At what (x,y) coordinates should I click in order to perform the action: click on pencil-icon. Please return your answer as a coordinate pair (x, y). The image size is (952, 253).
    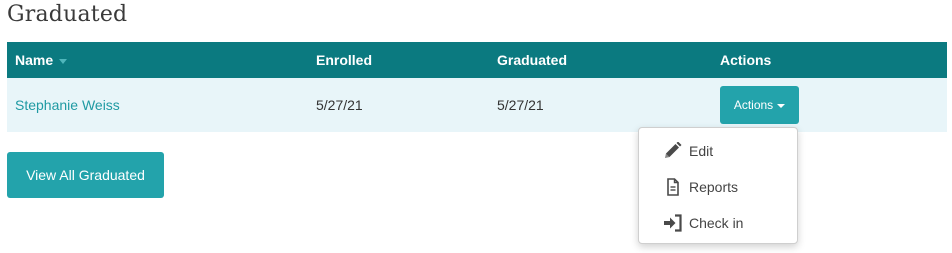
    Looking at the image, I should click on (673, 150).